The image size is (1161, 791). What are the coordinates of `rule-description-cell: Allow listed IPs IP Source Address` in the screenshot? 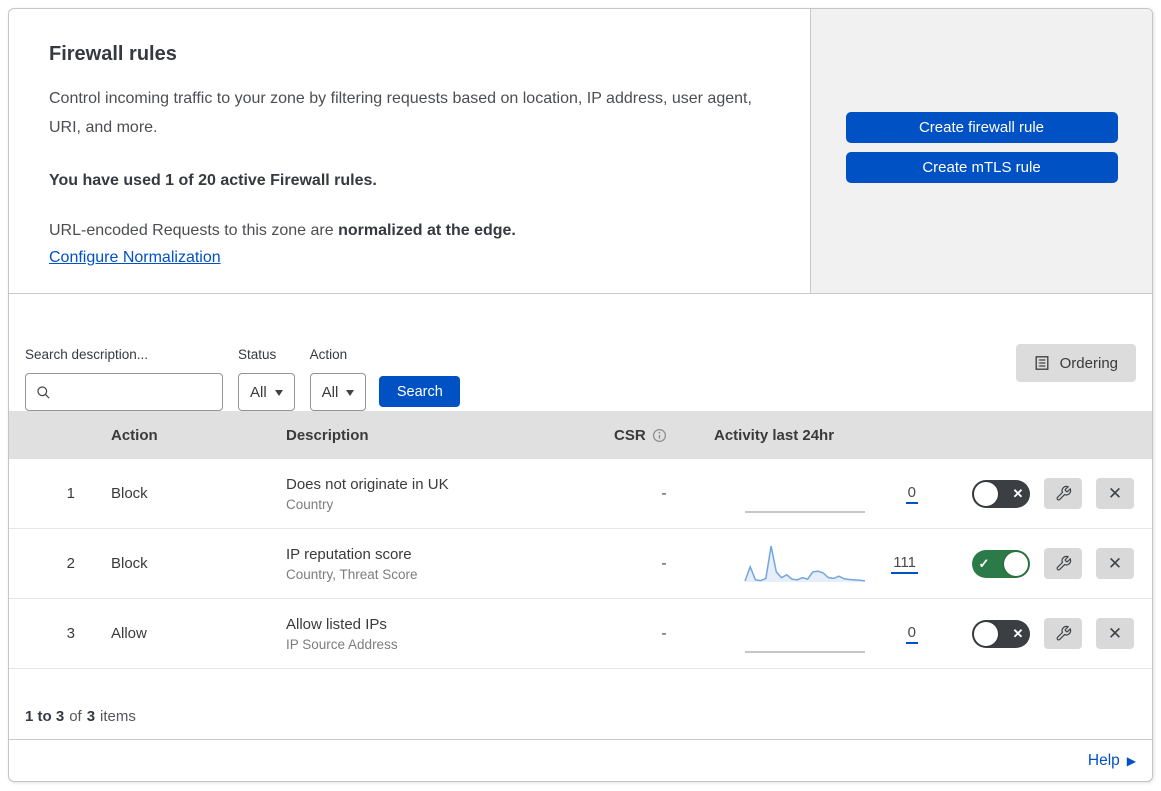 It's located at (444, 634).